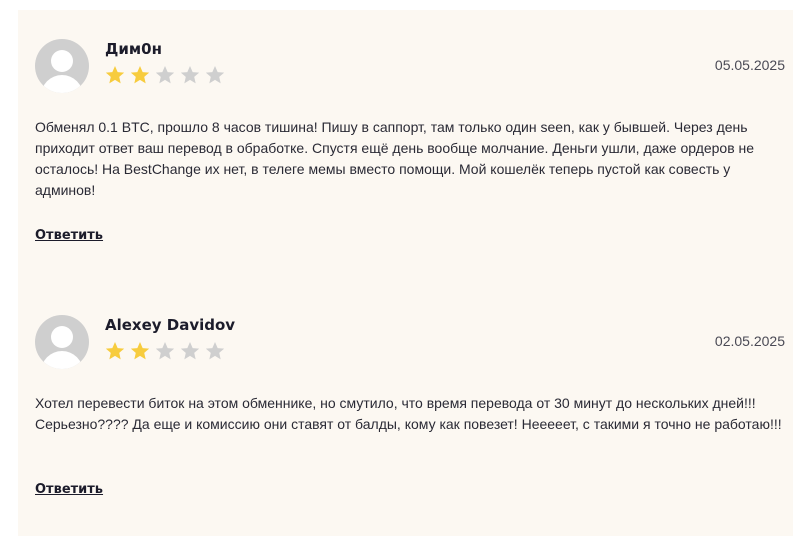  What do you see at coordinates (170, 325) in the screenshot?
I see `review-author: Alexey Davidov` at bounding box center [170, 325].